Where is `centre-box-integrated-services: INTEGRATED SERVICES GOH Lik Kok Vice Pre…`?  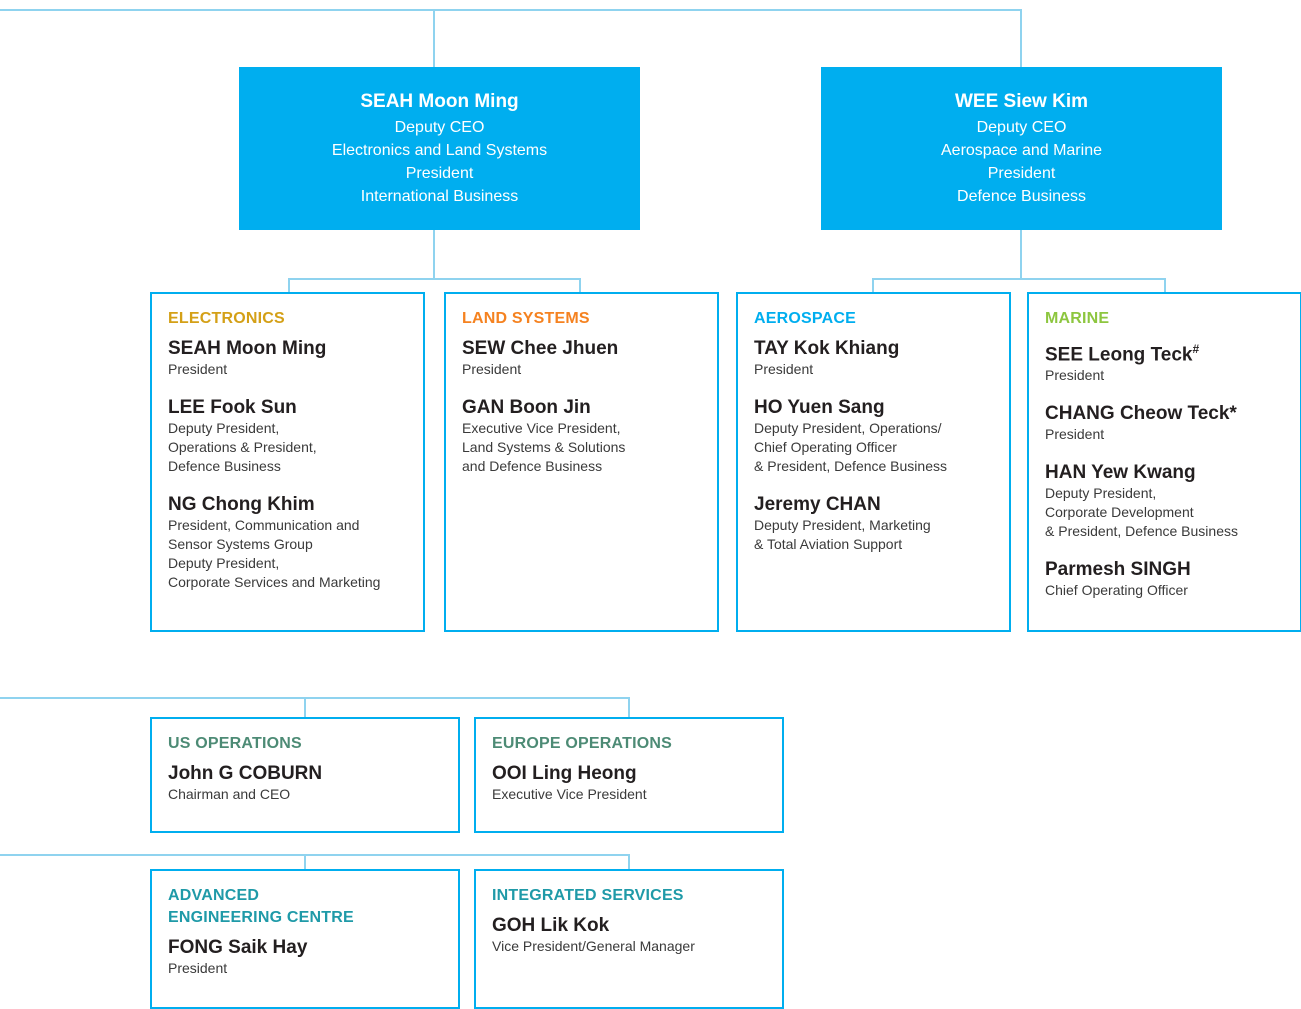 centre-box-integrated-services: INTEGRATED SERVICES GOH Lik Kok Vice Pre… is located at coordinates (629, 939).